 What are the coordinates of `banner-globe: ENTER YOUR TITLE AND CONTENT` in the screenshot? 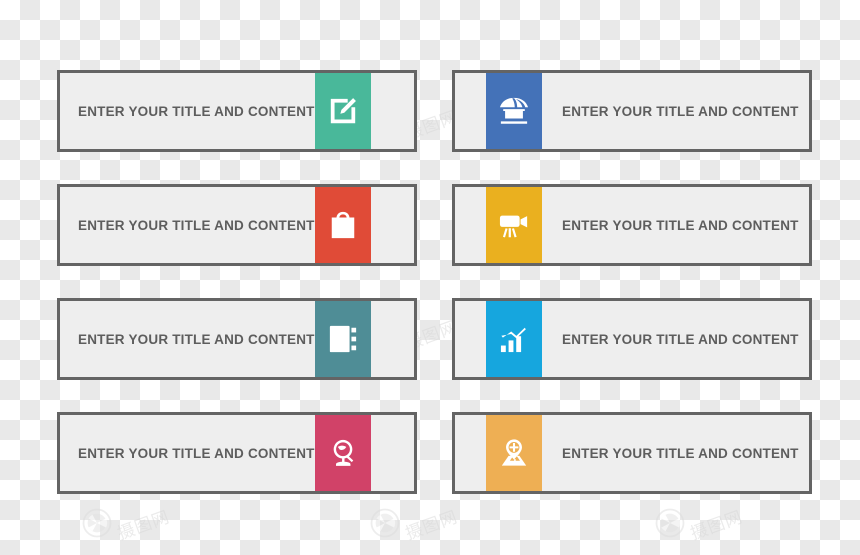 It's located at (237, 453).